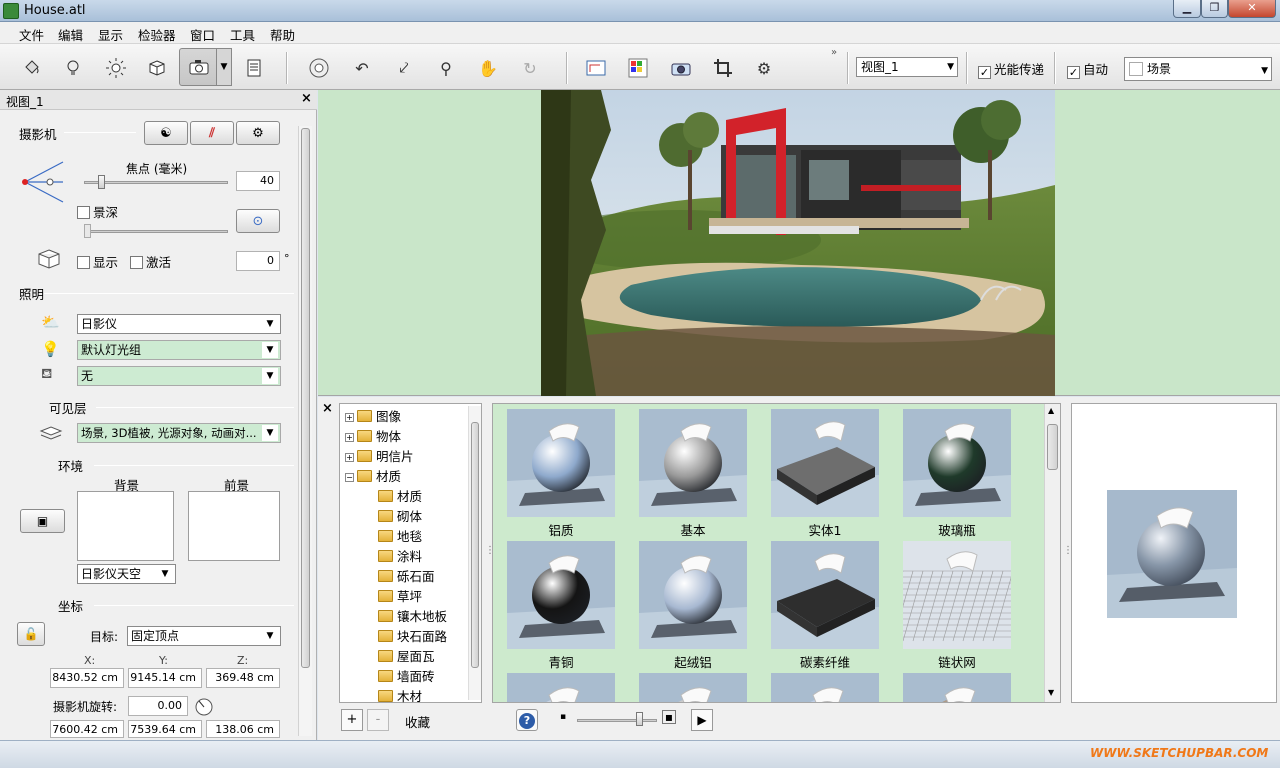  I want to click on focal-value-field: 40, so click(258, 181).